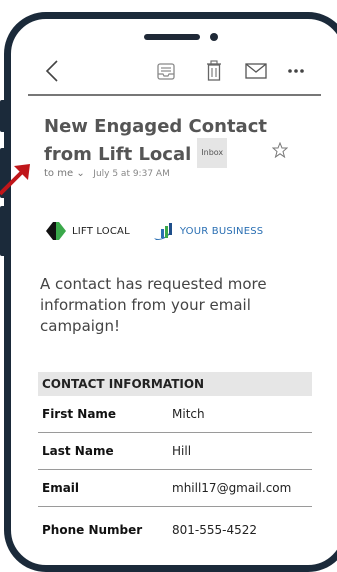 This screenshot has height=572, width=337. What do you see at coordinates (174, 95) in the screenshot?
I see `toolbar-divider` at bounding box center [174, 95].